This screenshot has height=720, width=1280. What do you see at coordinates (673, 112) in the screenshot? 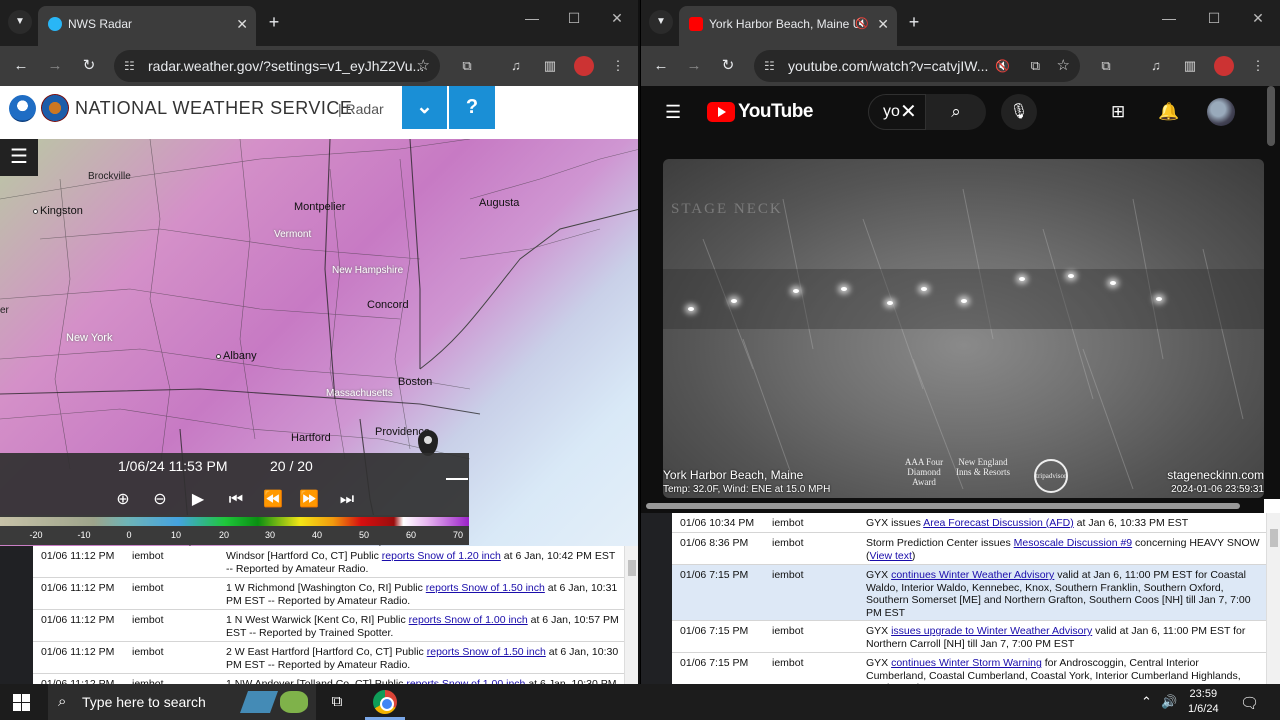
I see `hamburger-menu-icon: ☰` at bounding box center [673, 112].